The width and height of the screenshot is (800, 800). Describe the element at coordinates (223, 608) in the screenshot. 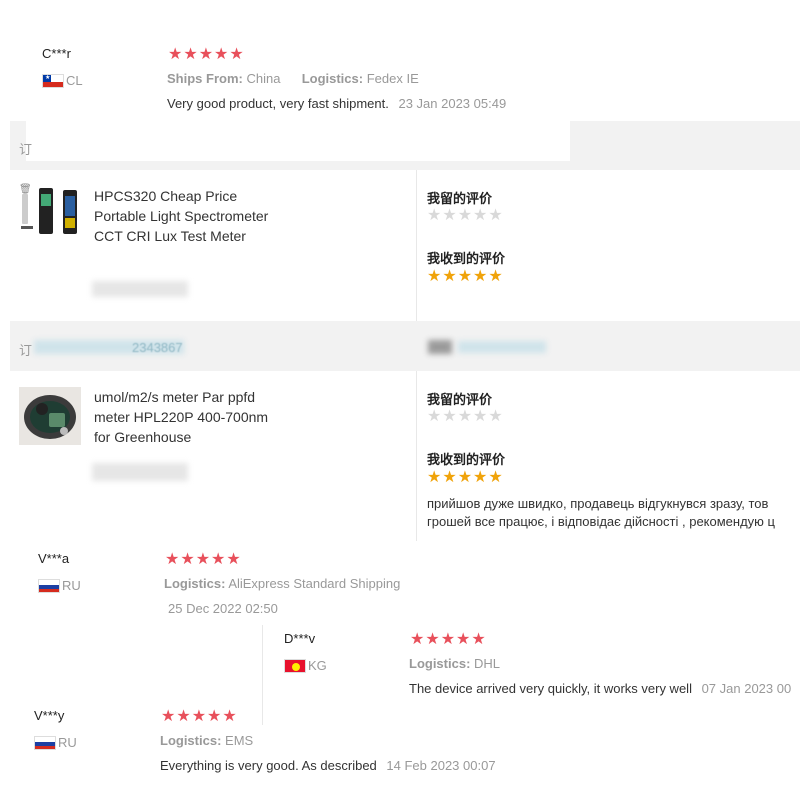

I see `review-date: 25 Dec 2022 02:50` at that location.